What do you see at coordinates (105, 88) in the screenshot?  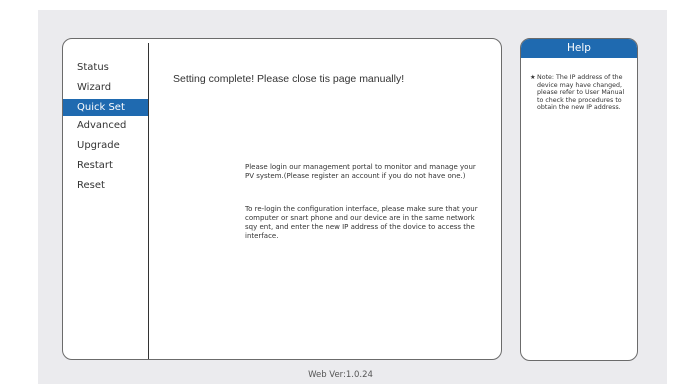 I see `sidebar-item-wizard: Wizard` at bounding box center [105, 88].